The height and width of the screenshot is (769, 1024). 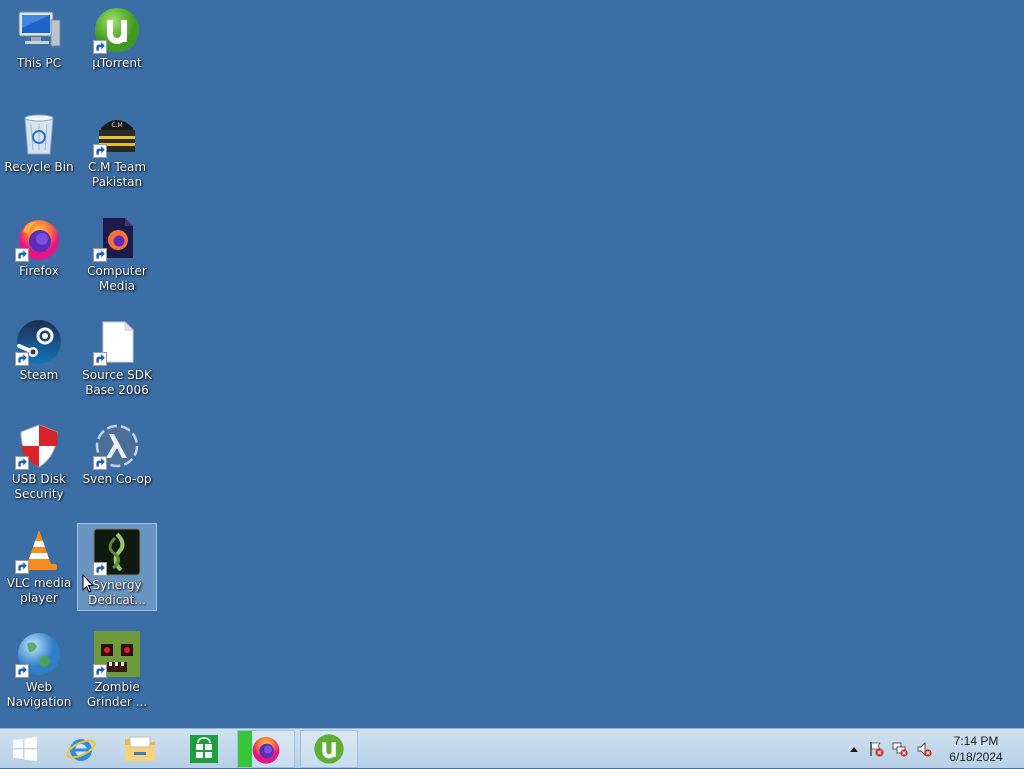 What do you see at coordinates (39, 30) in the screenshot?
I see `computer-icon` at bounding box center [39, 30].